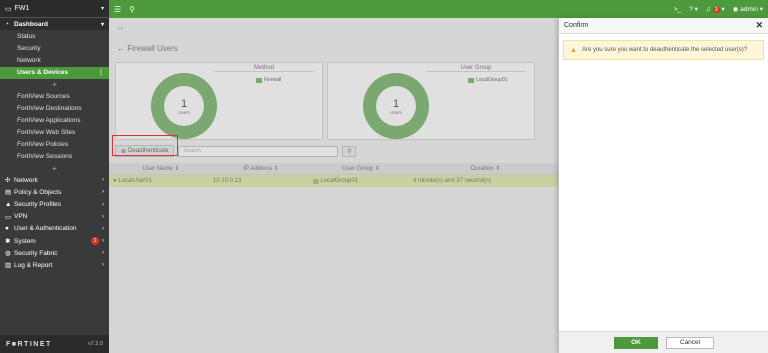 The image size is (768, 353). What do you see at coordinates (8, 205) in the screenshot?
I see `lock-icon: ▲` at bounding box center [8, 205].